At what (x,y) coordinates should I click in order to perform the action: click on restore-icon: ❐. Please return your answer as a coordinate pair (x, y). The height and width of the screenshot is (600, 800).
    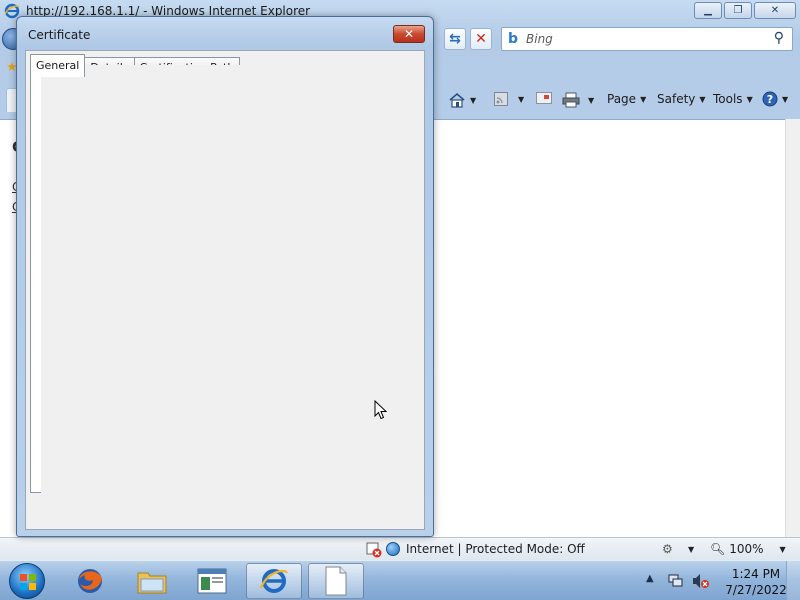
    Looking at the image, I should click on (738, 10).